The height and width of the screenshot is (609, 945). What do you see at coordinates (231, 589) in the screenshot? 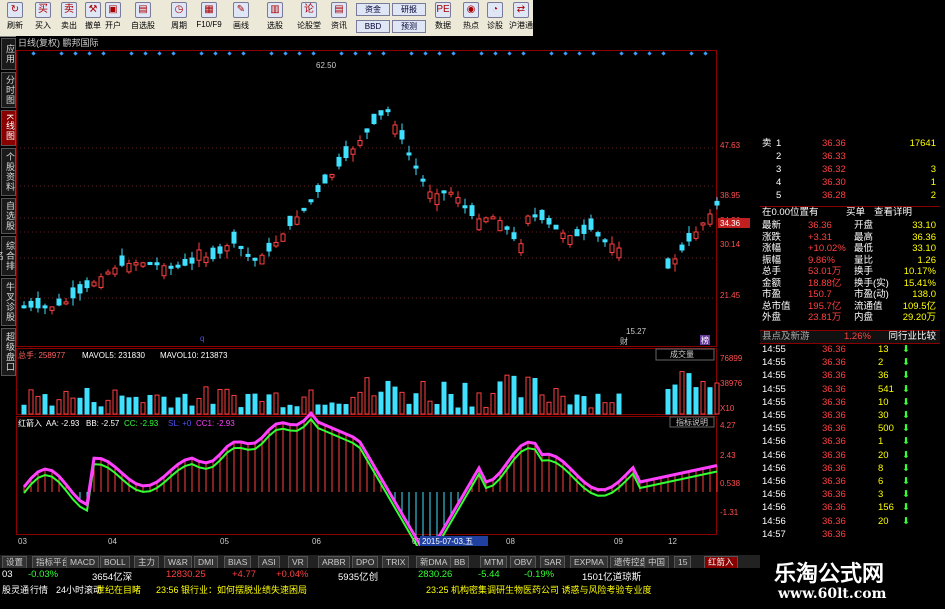
I see `news-ticker-item: 23:56 银行业：如何摆脱业绩失速困局` at bounding box center [231, 589].